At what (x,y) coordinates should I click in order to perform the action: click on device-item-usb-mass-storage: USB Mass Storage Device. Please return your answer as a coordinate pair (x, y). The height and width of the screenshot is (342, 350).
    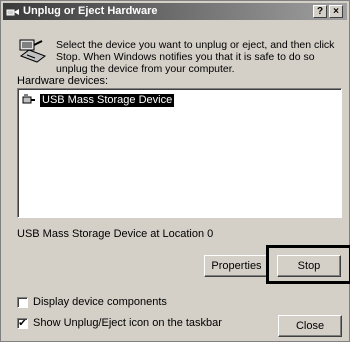
    Looking at the image, I should click on (98, 100).